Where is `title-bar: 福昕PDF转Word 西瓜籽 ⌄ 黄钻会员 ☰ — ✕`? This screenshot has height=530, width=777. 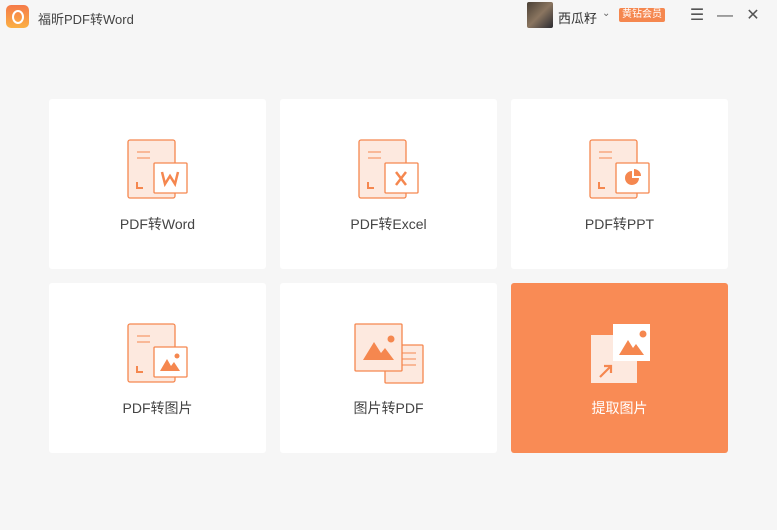
title-bar: 福昕PDF转Word 西瓜籽 ⌄ 黄钻会员 ☰ — ✕ is located at coordinates (388, 17).